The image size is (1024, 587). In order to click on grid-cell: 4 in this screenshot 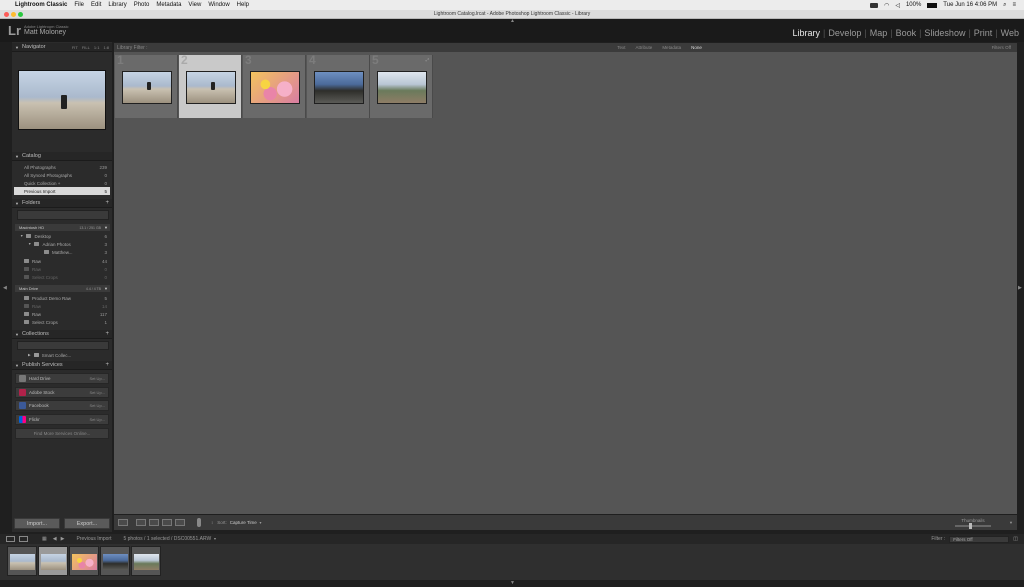, I will do `click(338, 85)`.